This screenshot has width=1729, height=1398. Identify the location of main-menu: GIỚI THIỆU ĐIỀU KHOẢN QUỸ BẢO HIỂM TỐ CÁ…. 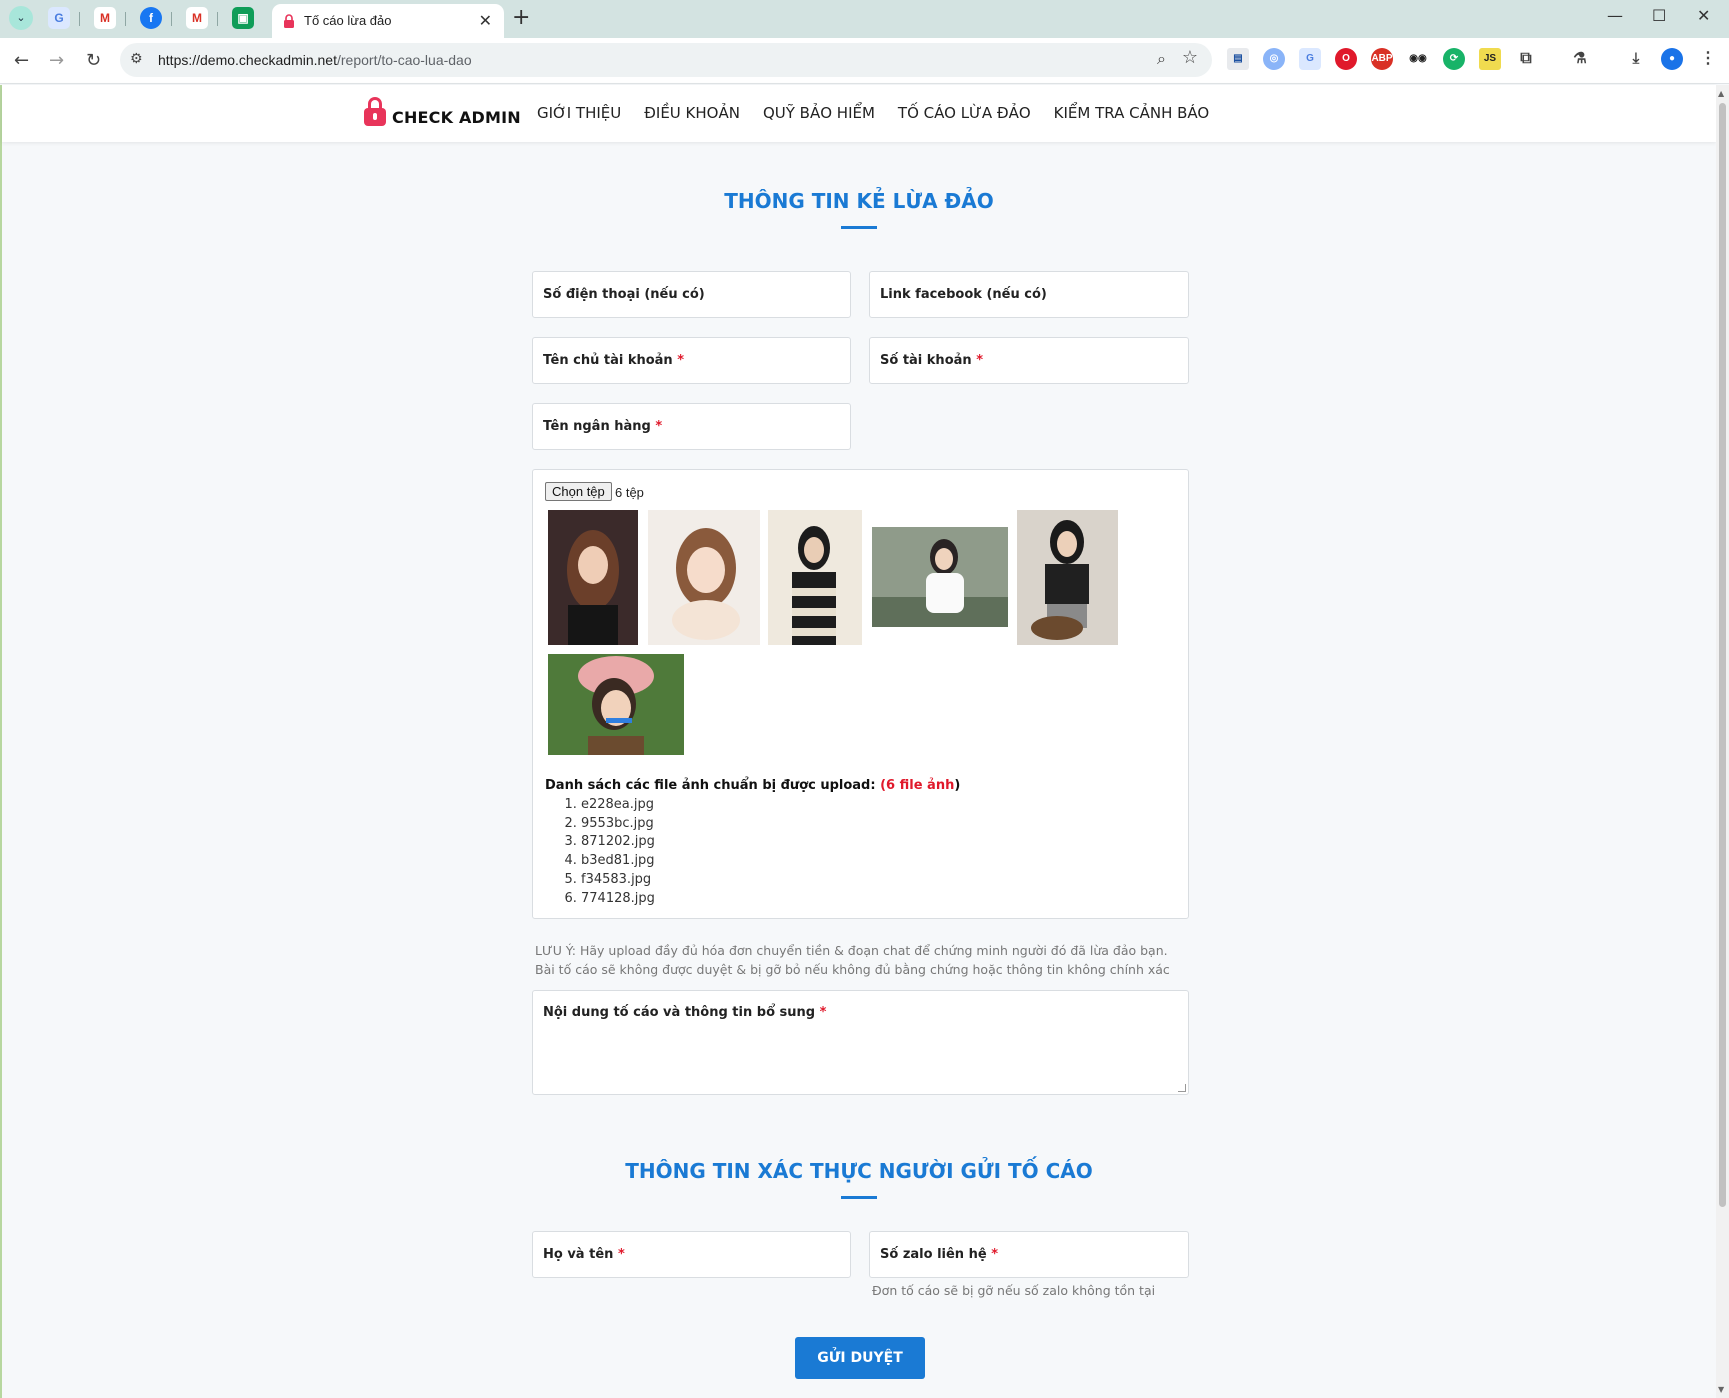
(873, 113).